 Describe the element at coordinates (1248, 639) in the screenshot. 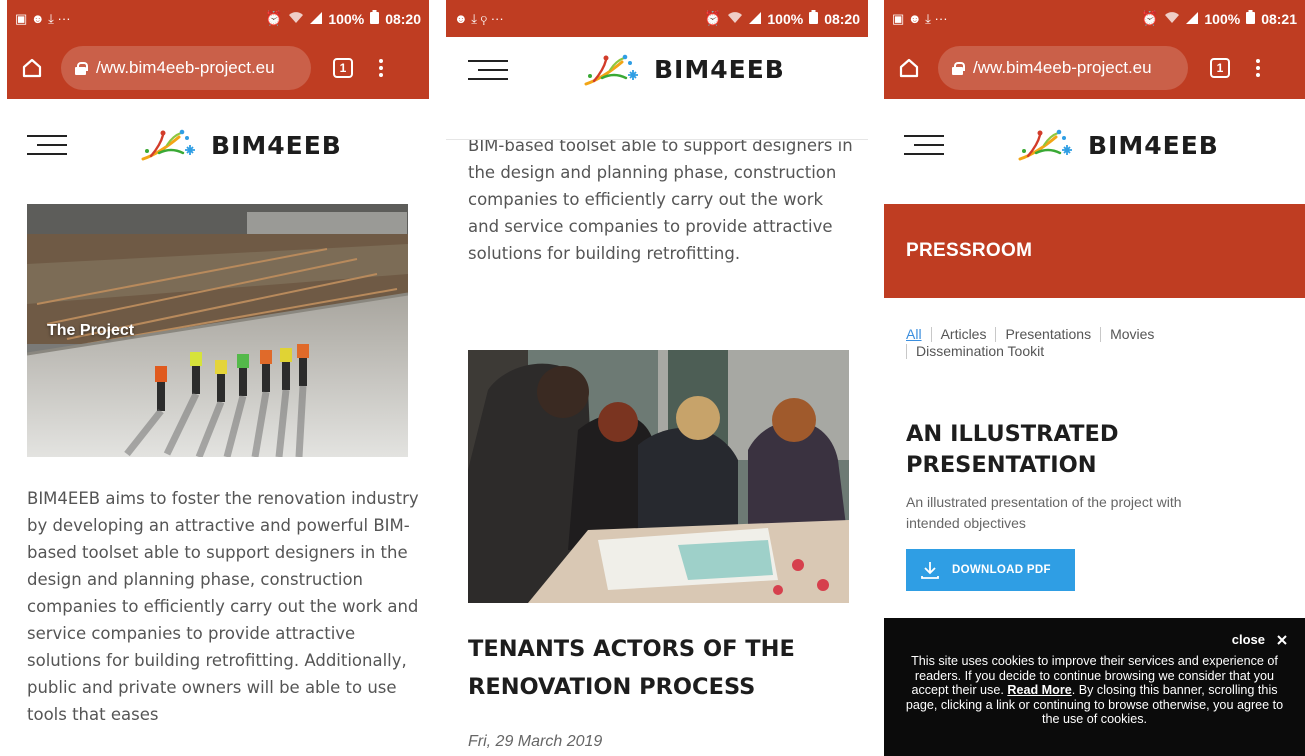

I see `close-label: close` at that location.